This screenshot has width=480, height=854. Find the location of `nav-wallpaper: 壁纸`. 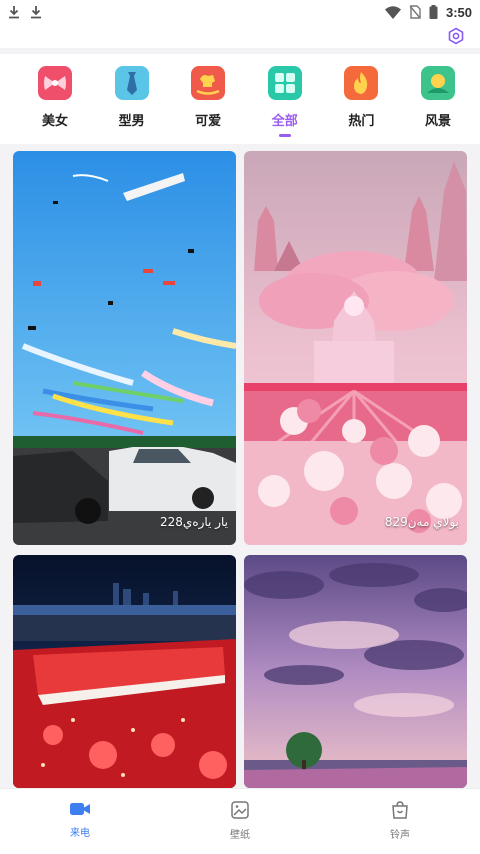

nav-wallpaper: 壁纸 is located at coordinates (240, 821).